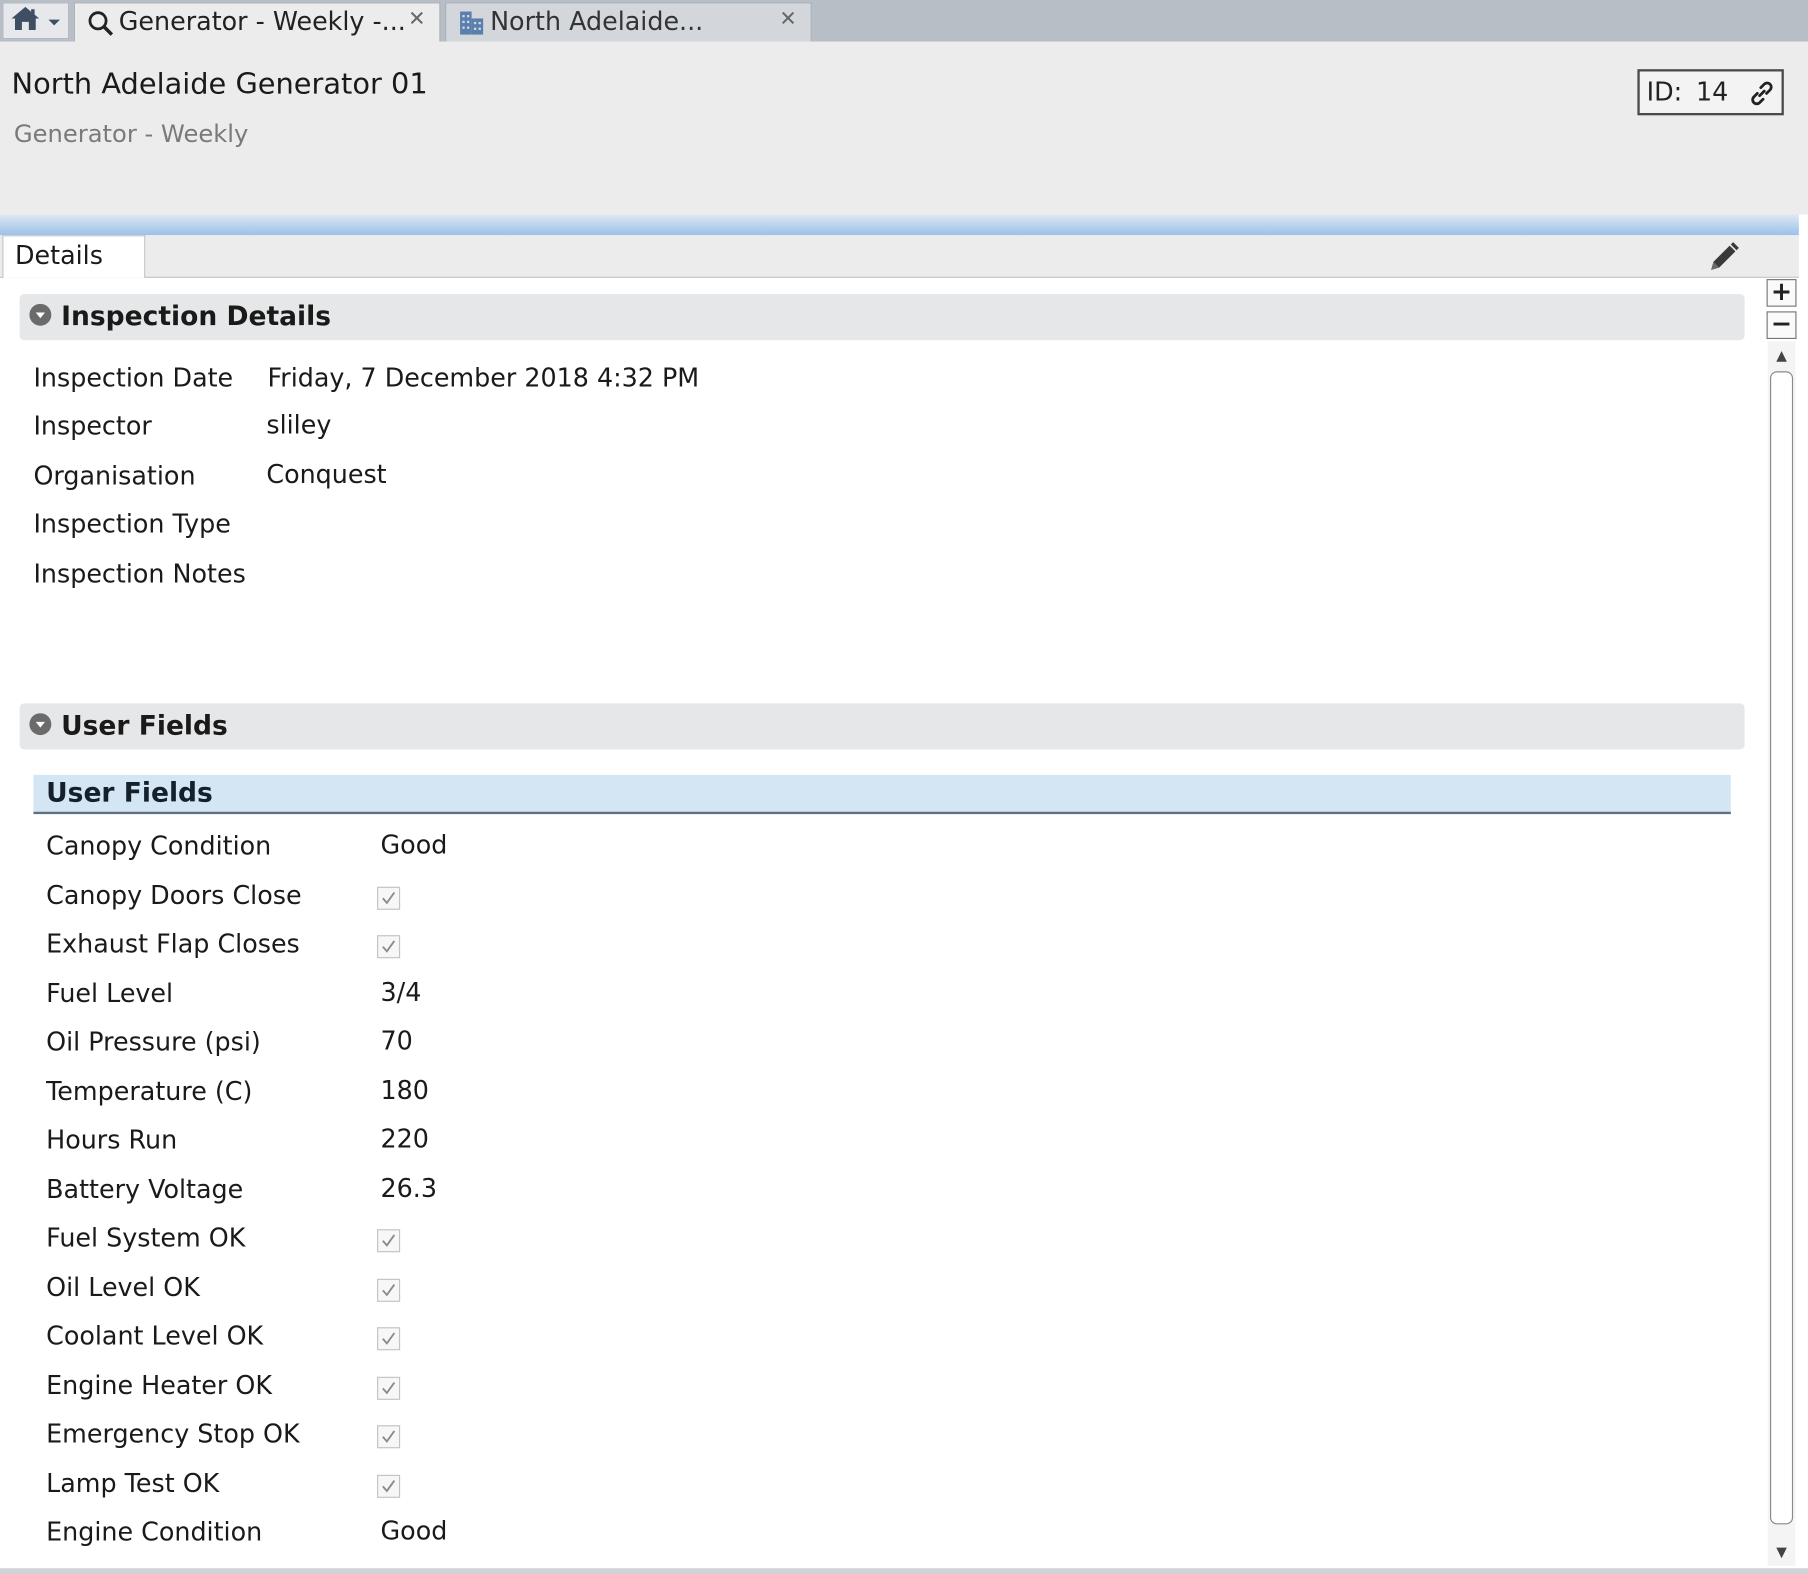  What do you see at coordinates (110, 994) in the screenshot?
I see `field-label-fuel-level: Fuel Level` at bounding box center [110, 994].